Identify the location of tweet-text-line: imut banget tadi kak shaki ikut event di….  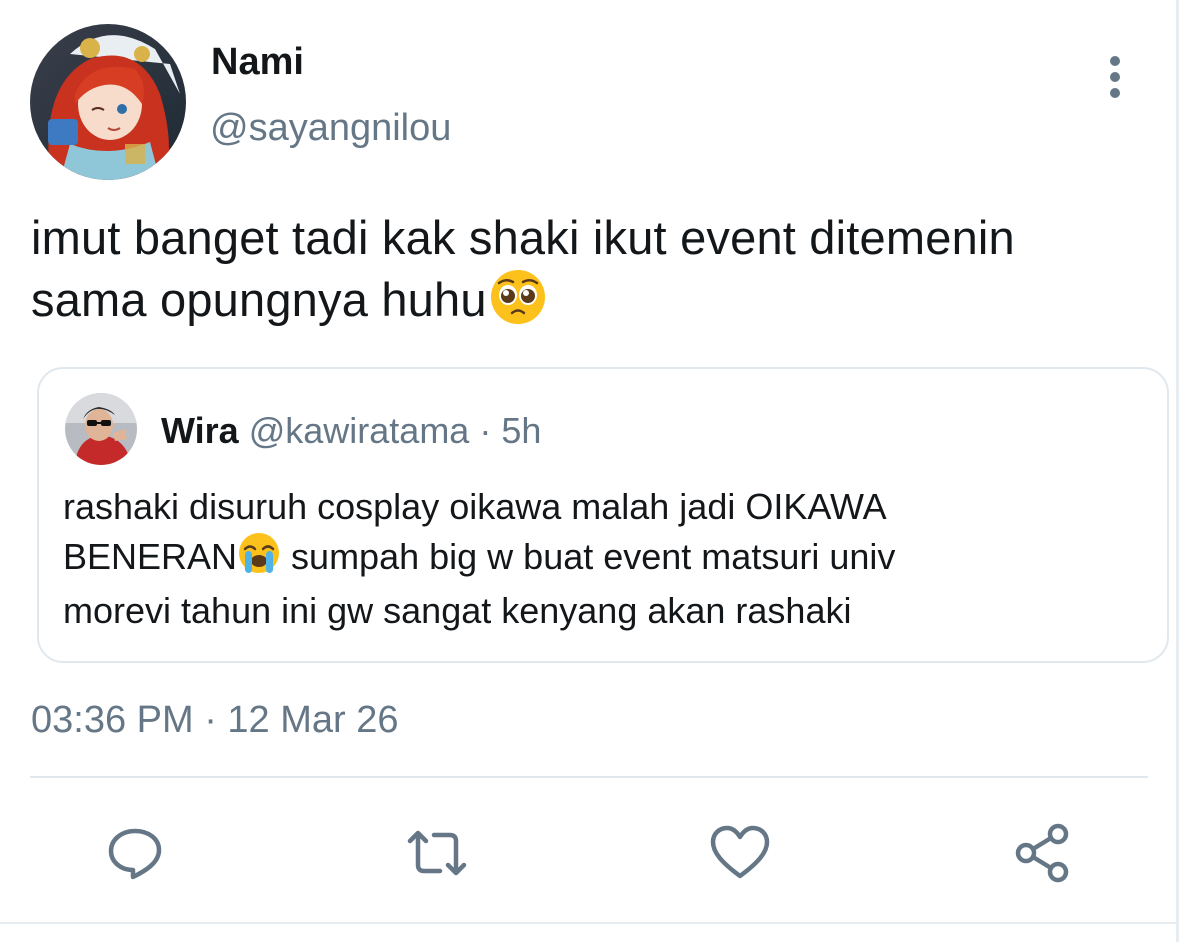
(523, 237).